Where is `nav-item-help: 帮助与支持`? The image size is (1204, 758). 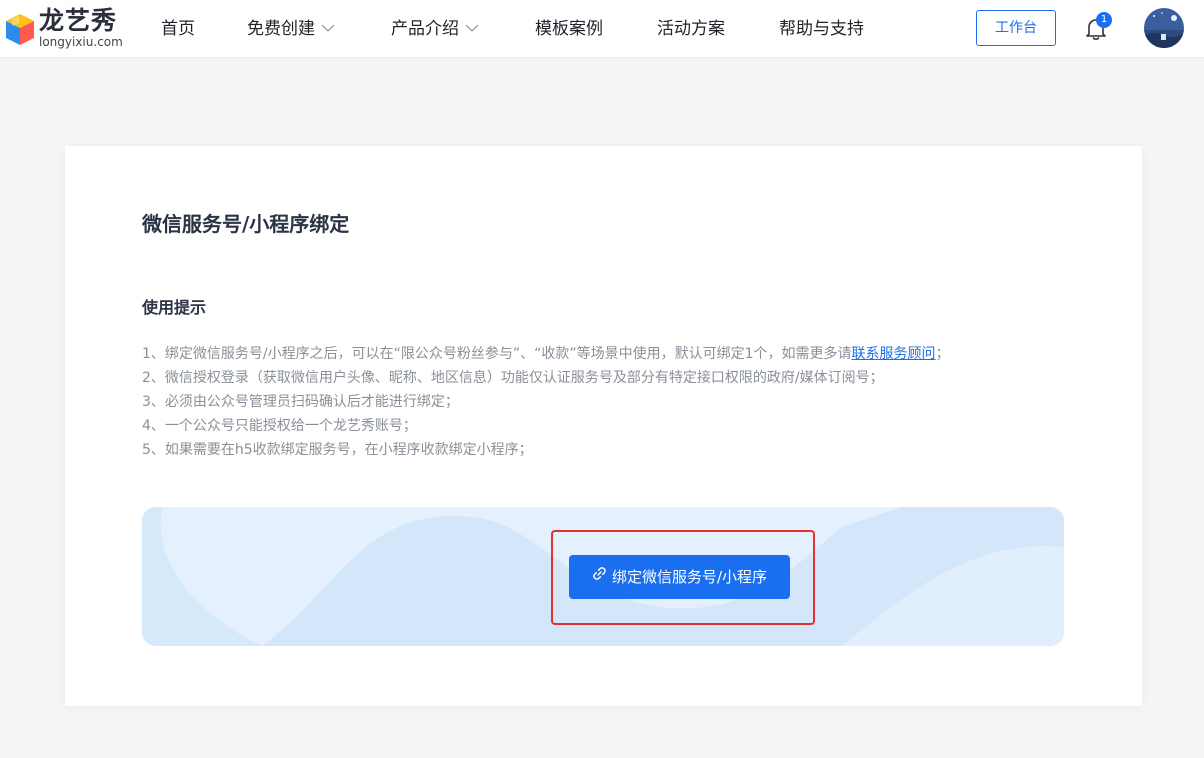 nav-item-help: 帮助与支持 is located at coordinates (821, 29).